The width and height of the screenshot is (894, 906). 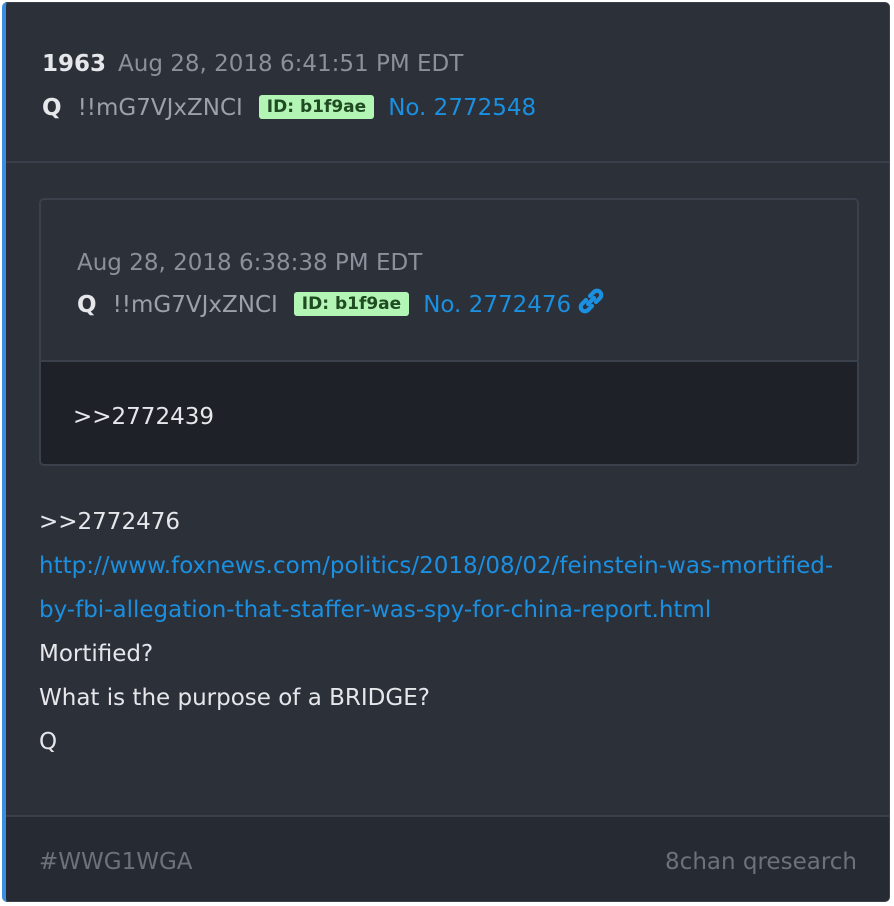 I want to click on link-icon, so click(x=591, y=306).